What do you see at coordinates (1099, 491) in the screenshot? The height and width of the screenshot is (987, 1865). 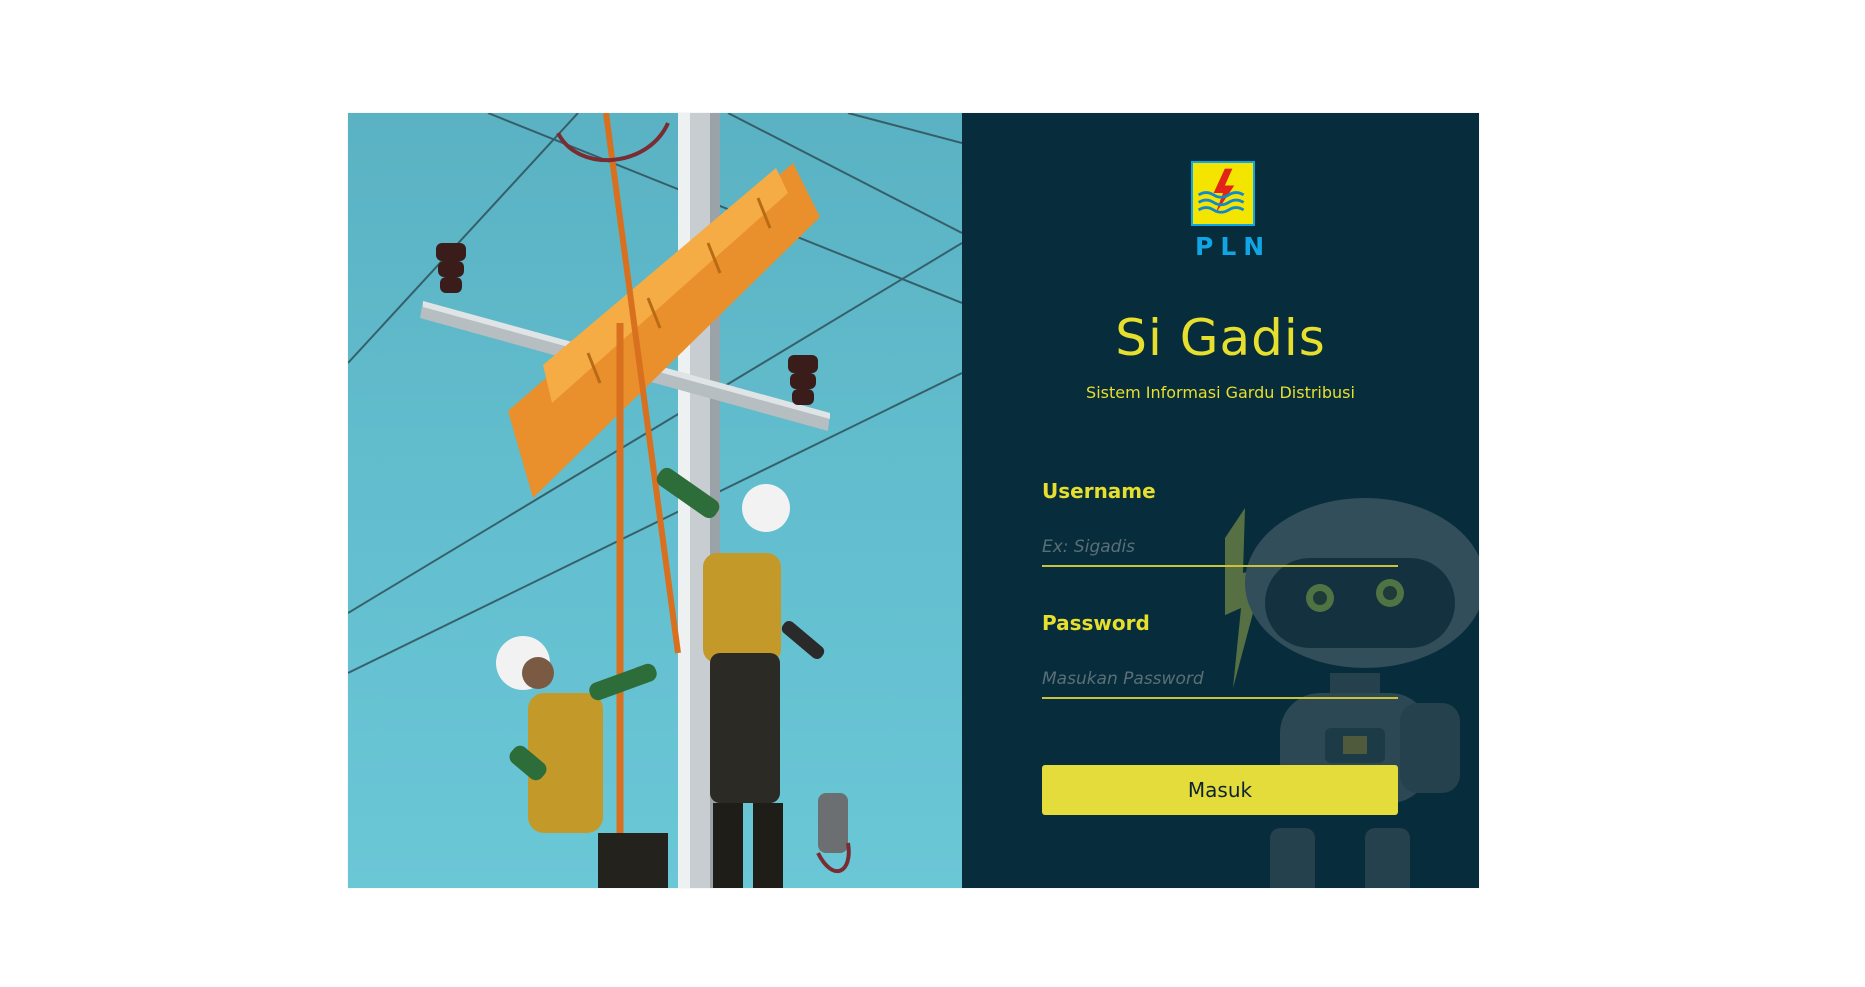 I see `username-label: Username` at bounding box center [1099, 491].